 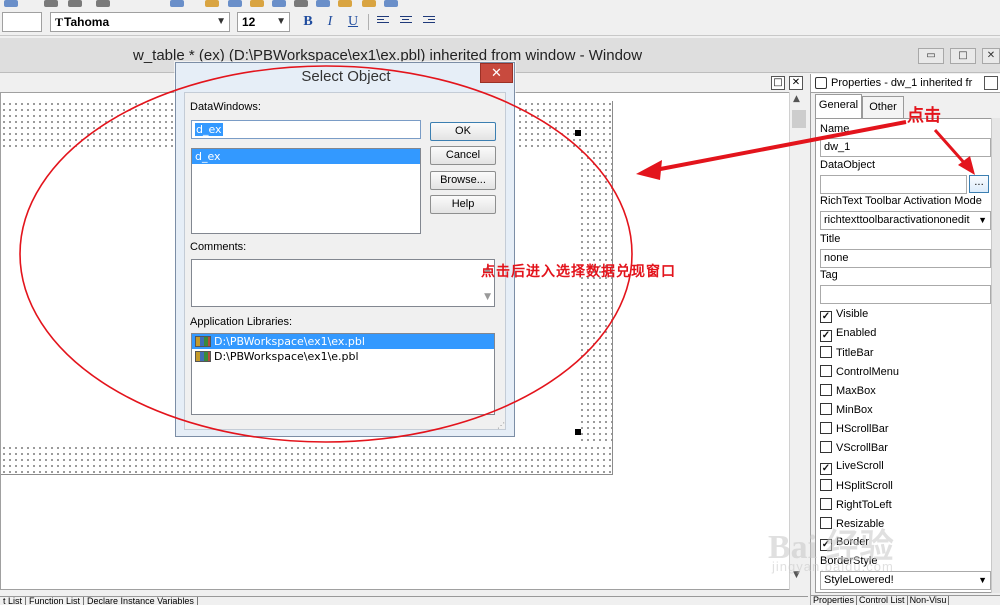 What do you see at coordinates (833, 566) in the screenshot?
I see `watermark-url: jingyan.baidu.com` at bounding box center [833, 566].